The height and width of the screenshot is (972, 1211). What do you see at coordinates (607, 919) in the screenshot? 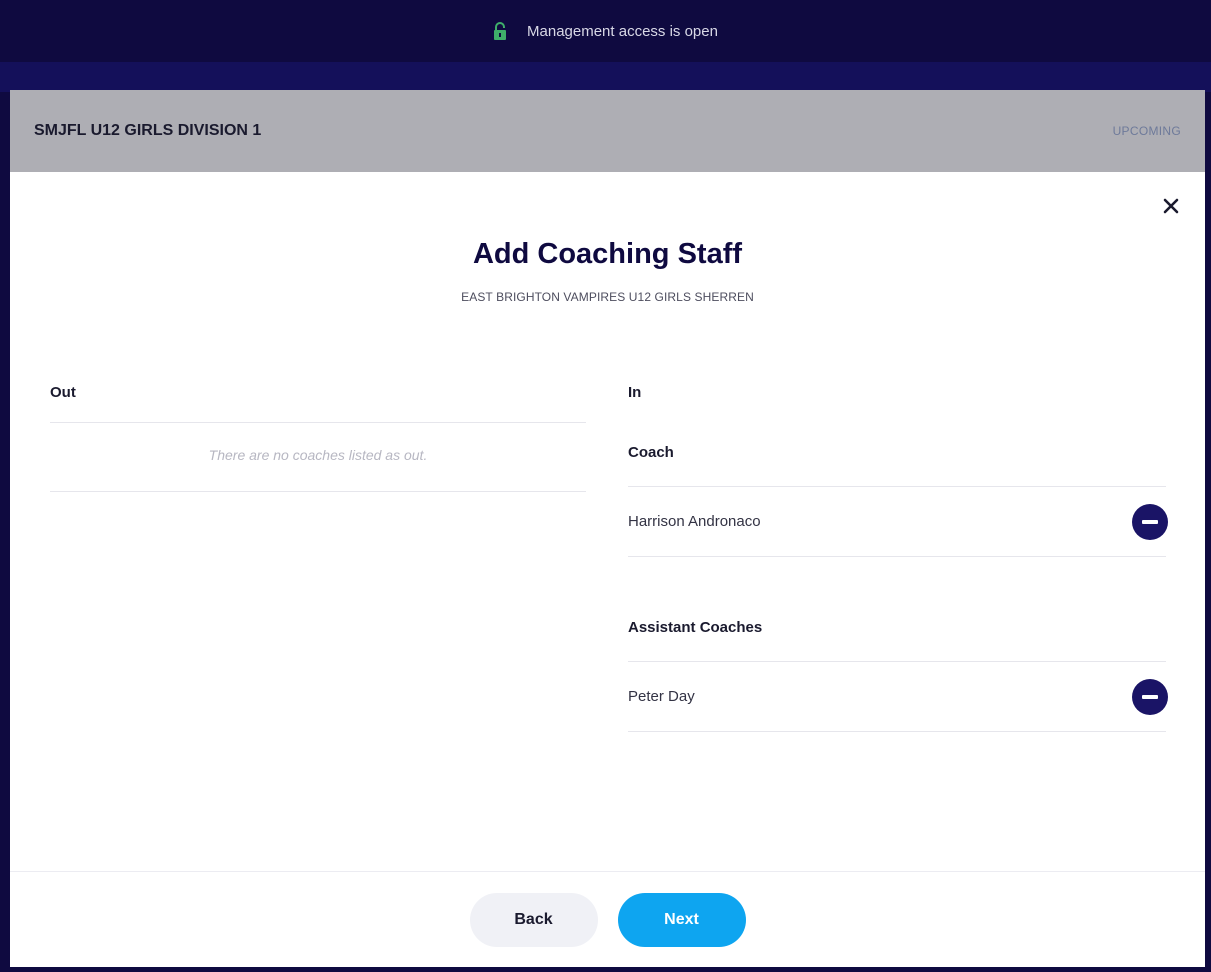
I see `modal-footer: Back Next` at bounding box center [607, 919].